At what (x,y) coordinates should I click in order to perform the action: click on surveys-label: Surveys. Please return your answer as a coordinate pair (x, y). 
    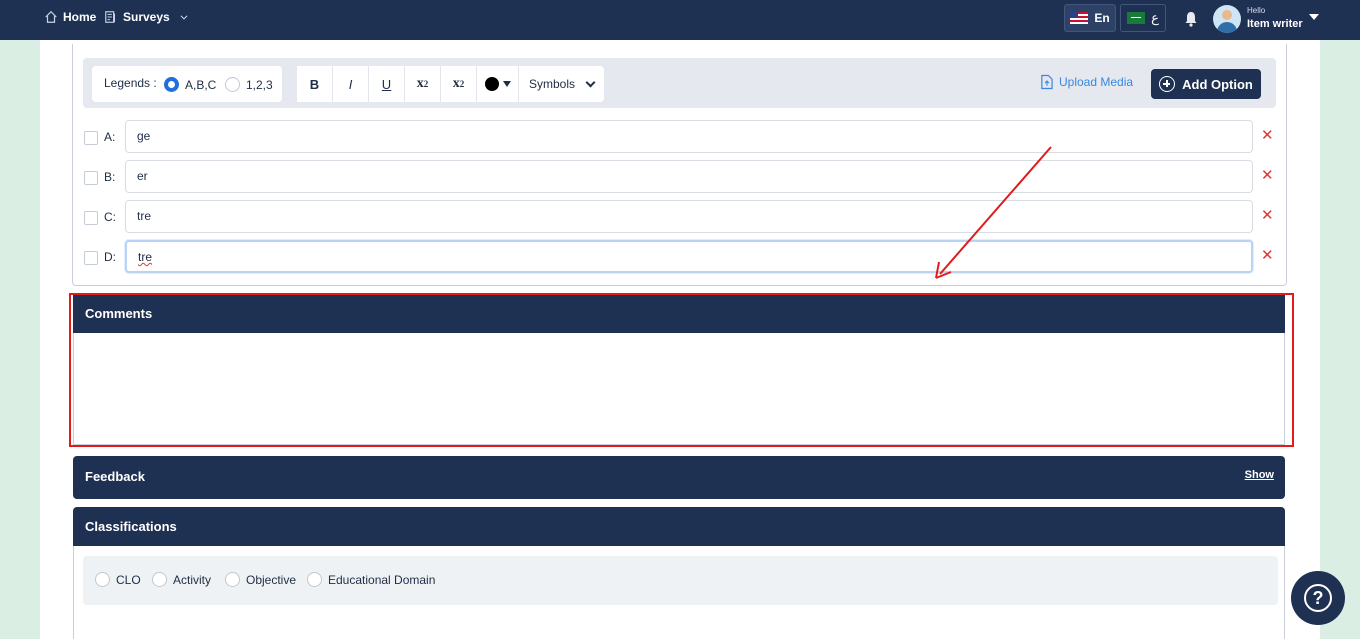
    Looking at the image, I should click on (146, 17).